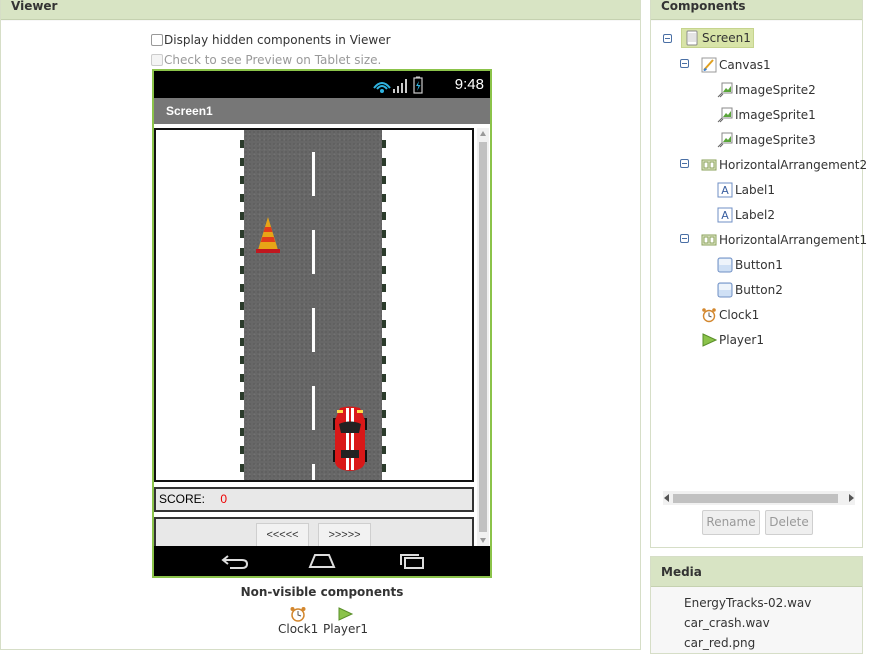 This screenshot has height=654, width=872. I want to click on components-header: Components, so click(756, 10).